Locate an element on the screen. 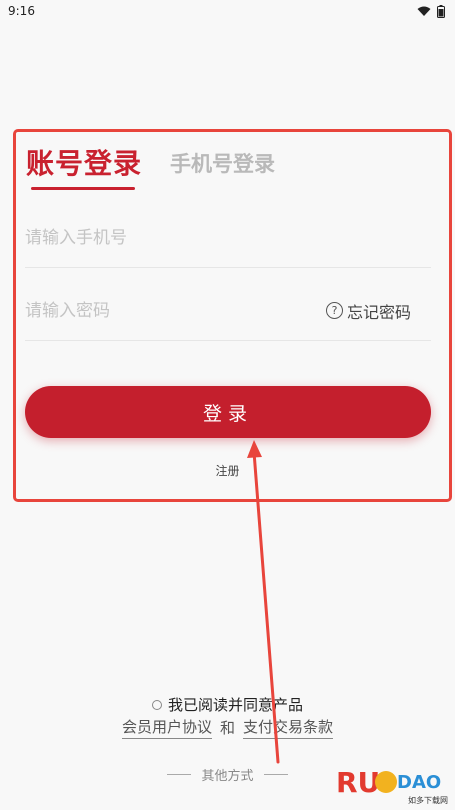 The image size is (455, 810). status-icons is located at coordinates (431, 11).